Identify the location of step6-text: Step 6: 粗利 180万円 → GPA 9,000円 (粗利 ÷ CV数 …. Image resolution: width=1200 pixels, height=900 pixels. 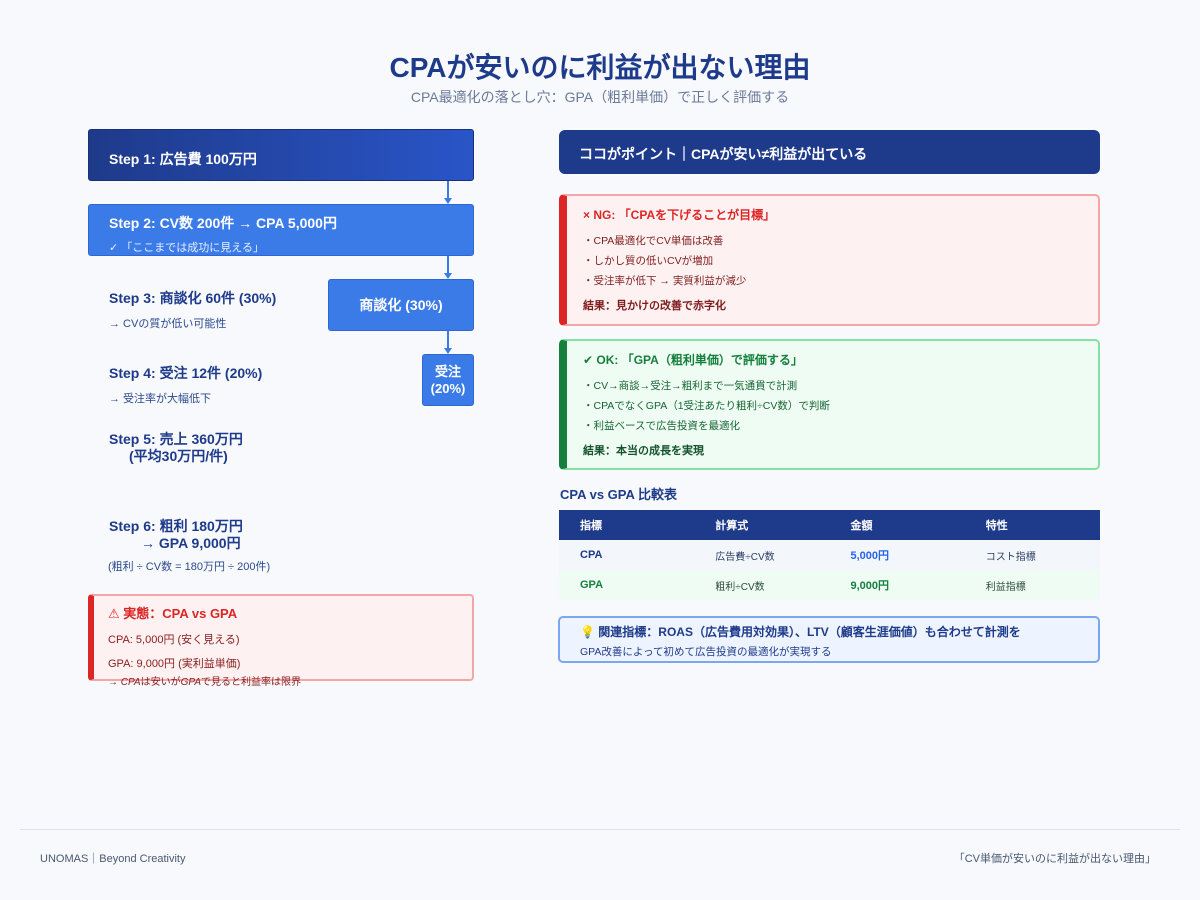
(189, 546).